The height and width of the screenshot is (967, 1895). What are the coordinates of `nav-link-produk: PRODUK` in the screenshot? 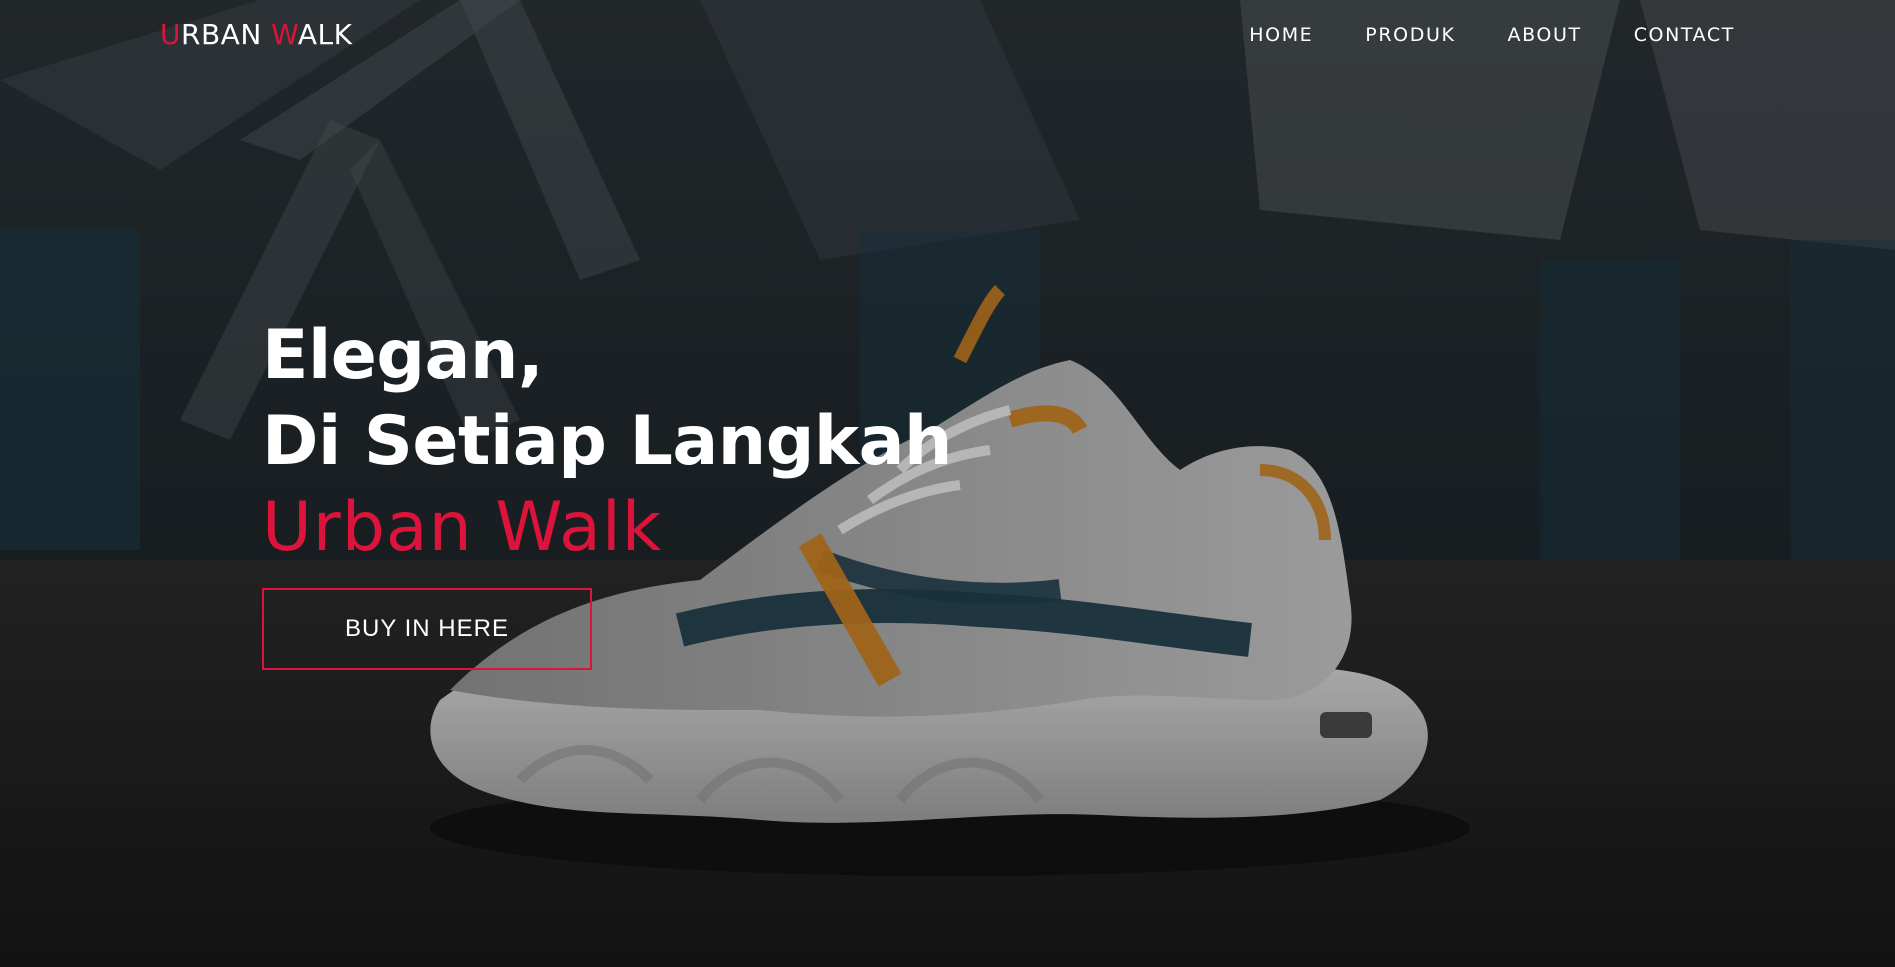 It's located at (1410, 35).